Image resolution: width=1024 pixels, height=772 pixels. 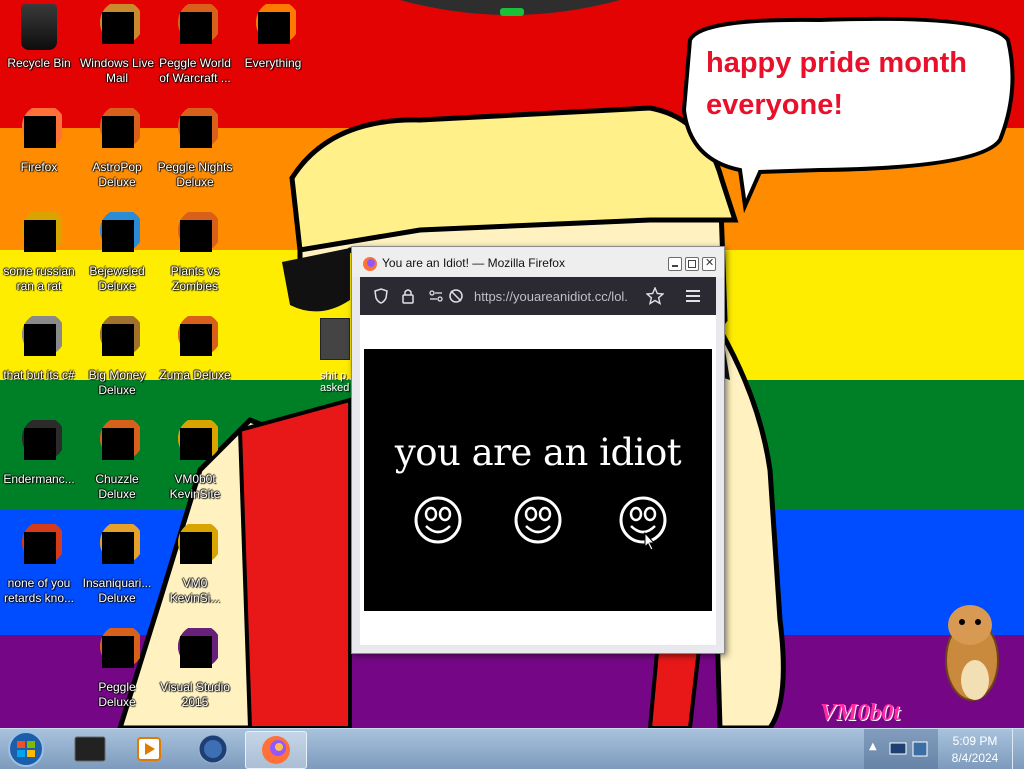 I want to click on desktop-icon: Windows Live Mail, so click(x=117, y=45).